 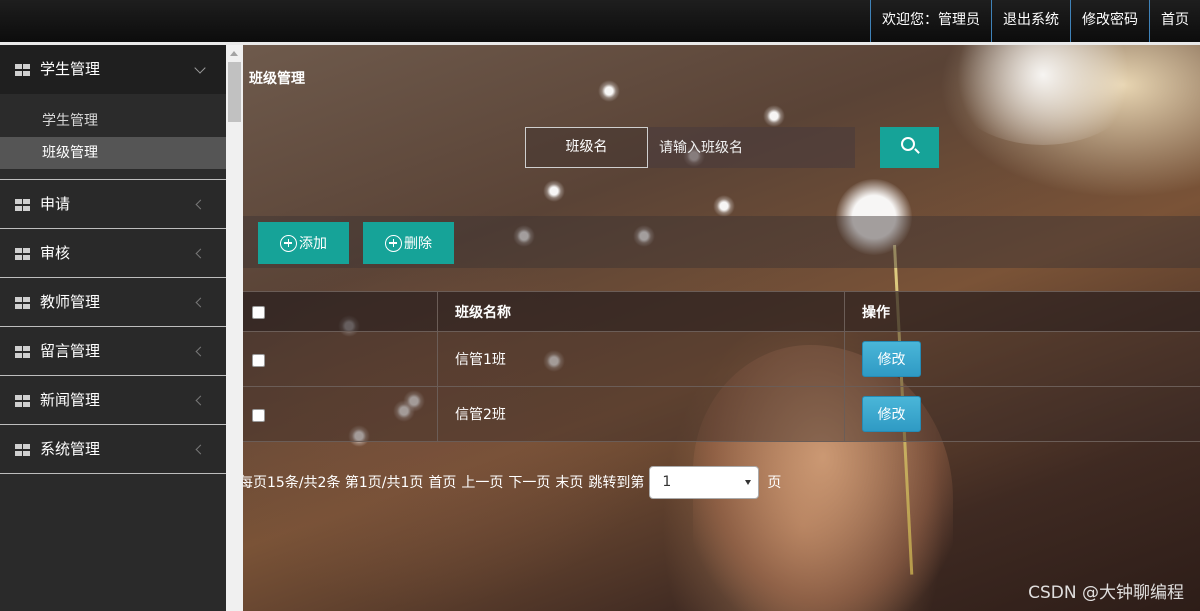 What do you see at coordinates (1174, 21) in the screenshot?
I see `home-link: 首页` at bounding box center [1174, 21].